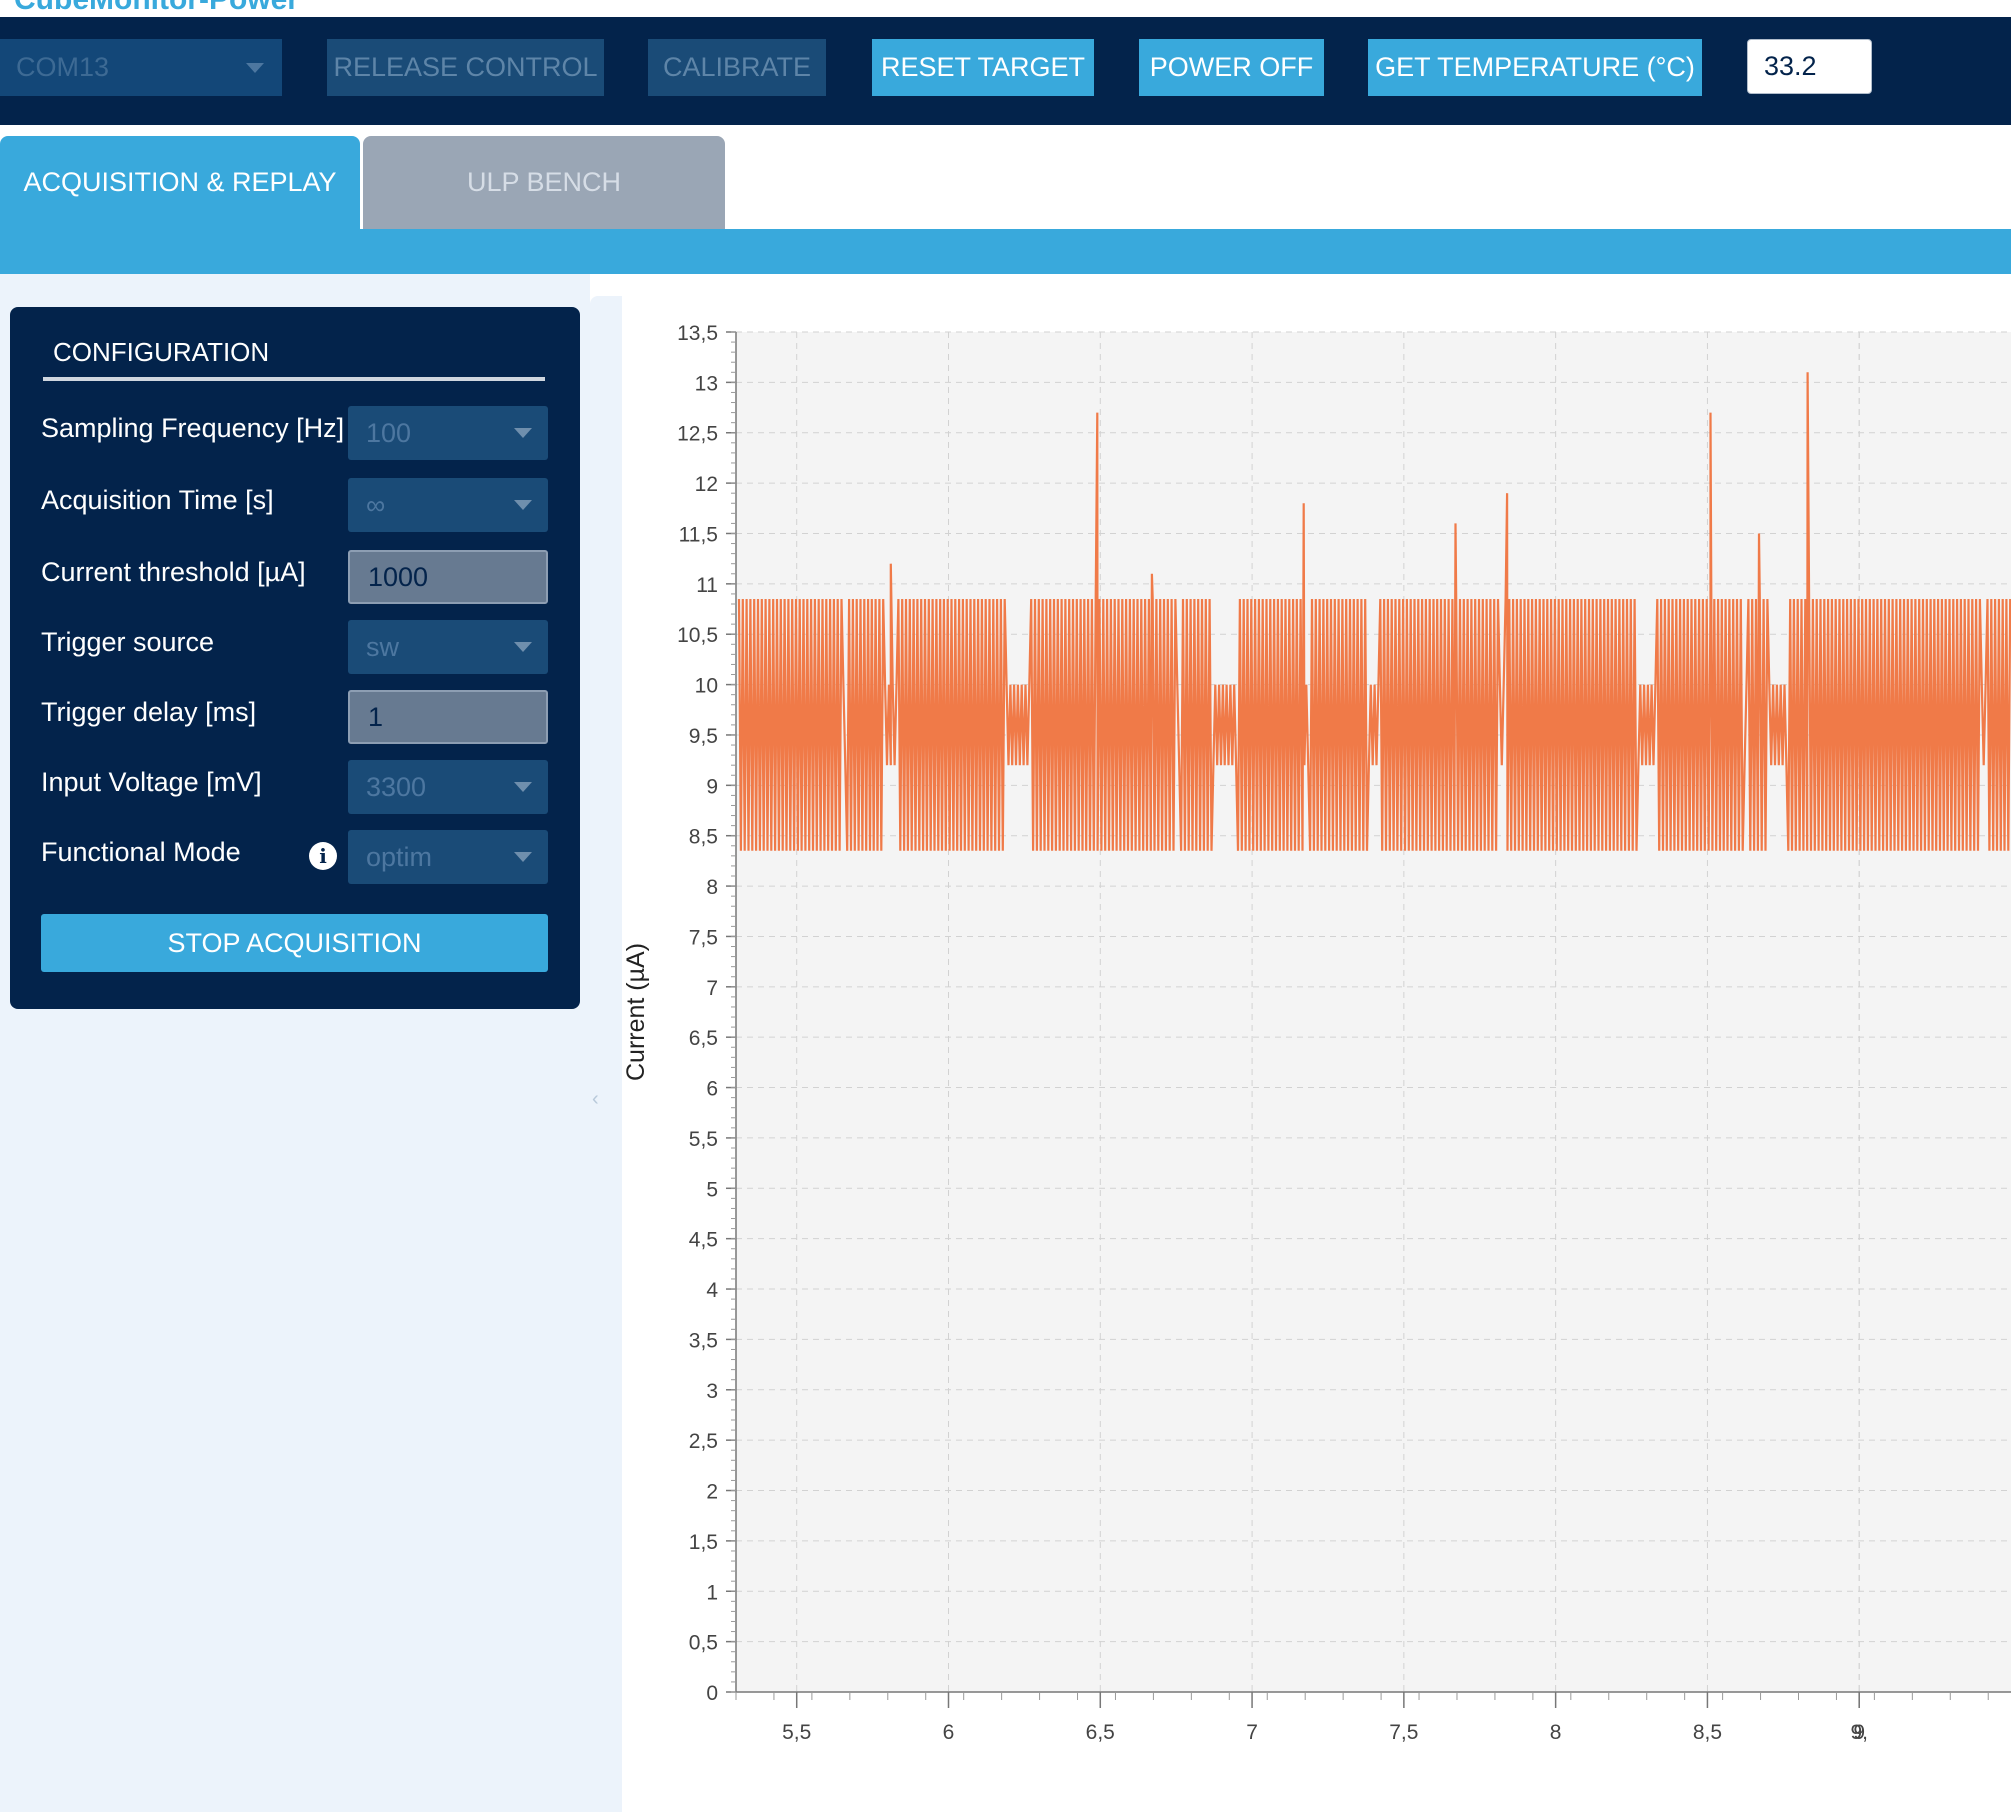 This screenshot has height=1812, width=2011. What do you see at coordinates (448, 505) in the screenshot?
I see `acquisition-time-select: ∞` at bounding box center [448, 505].